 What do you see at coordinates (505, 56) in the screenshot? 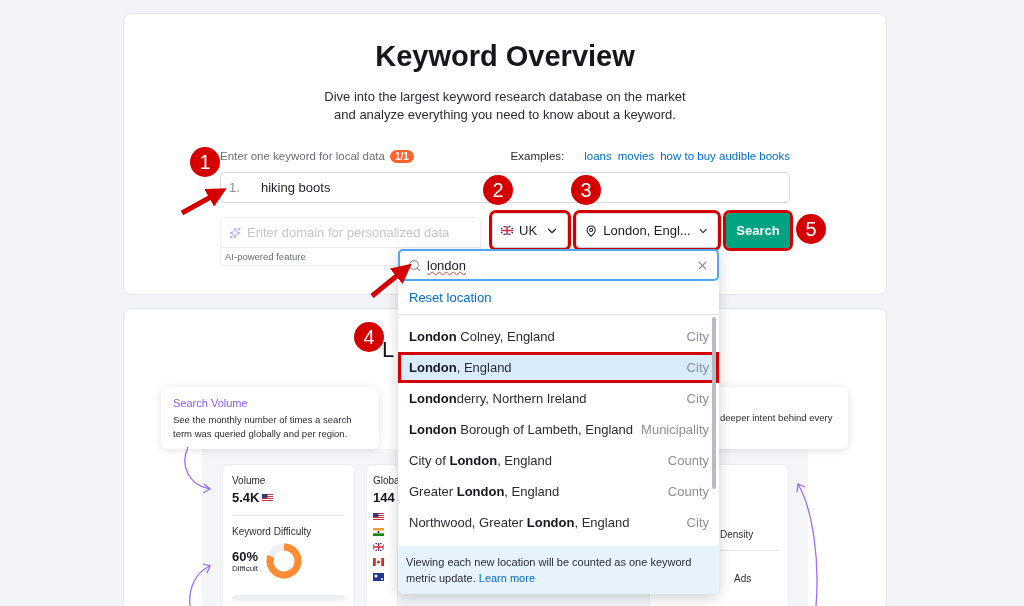
I see `page-title: Keyword Overview` at bounding box center [505, 56].